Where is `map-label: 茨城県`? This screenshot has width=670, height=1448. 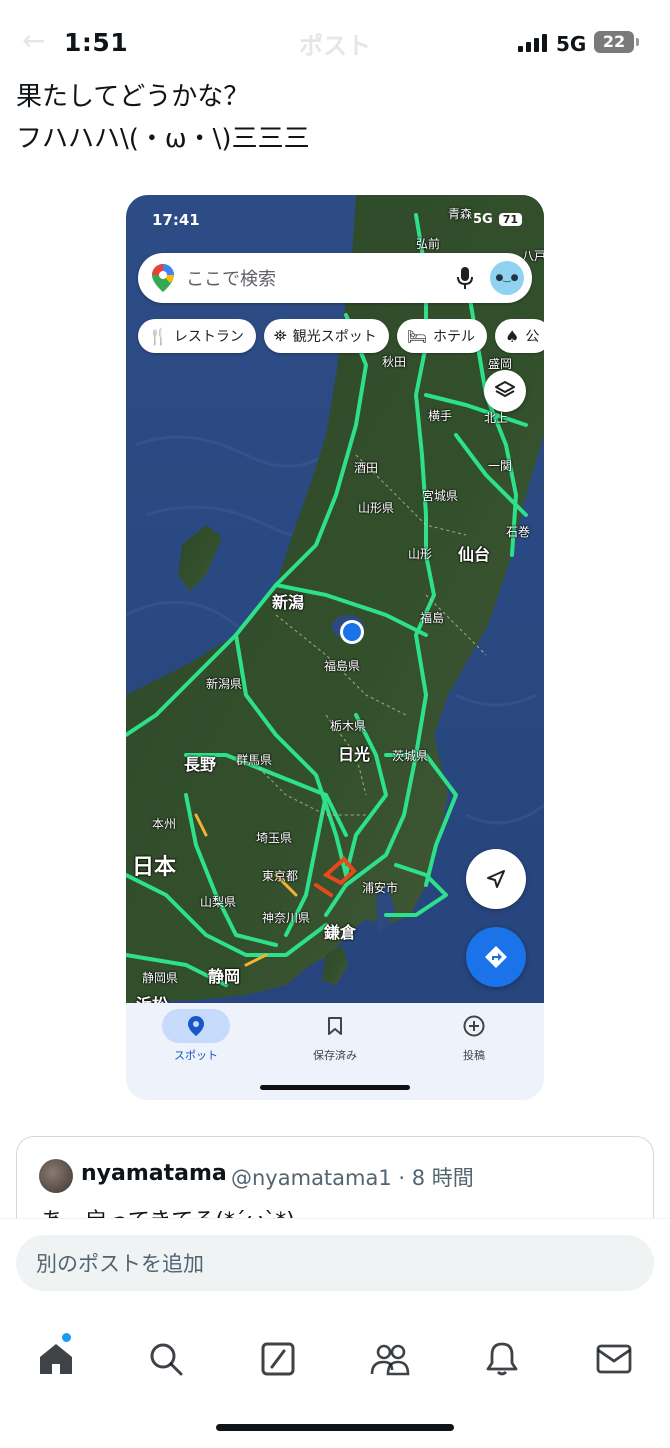
map-label: 茨城県 is located at coordinates (410, 756).